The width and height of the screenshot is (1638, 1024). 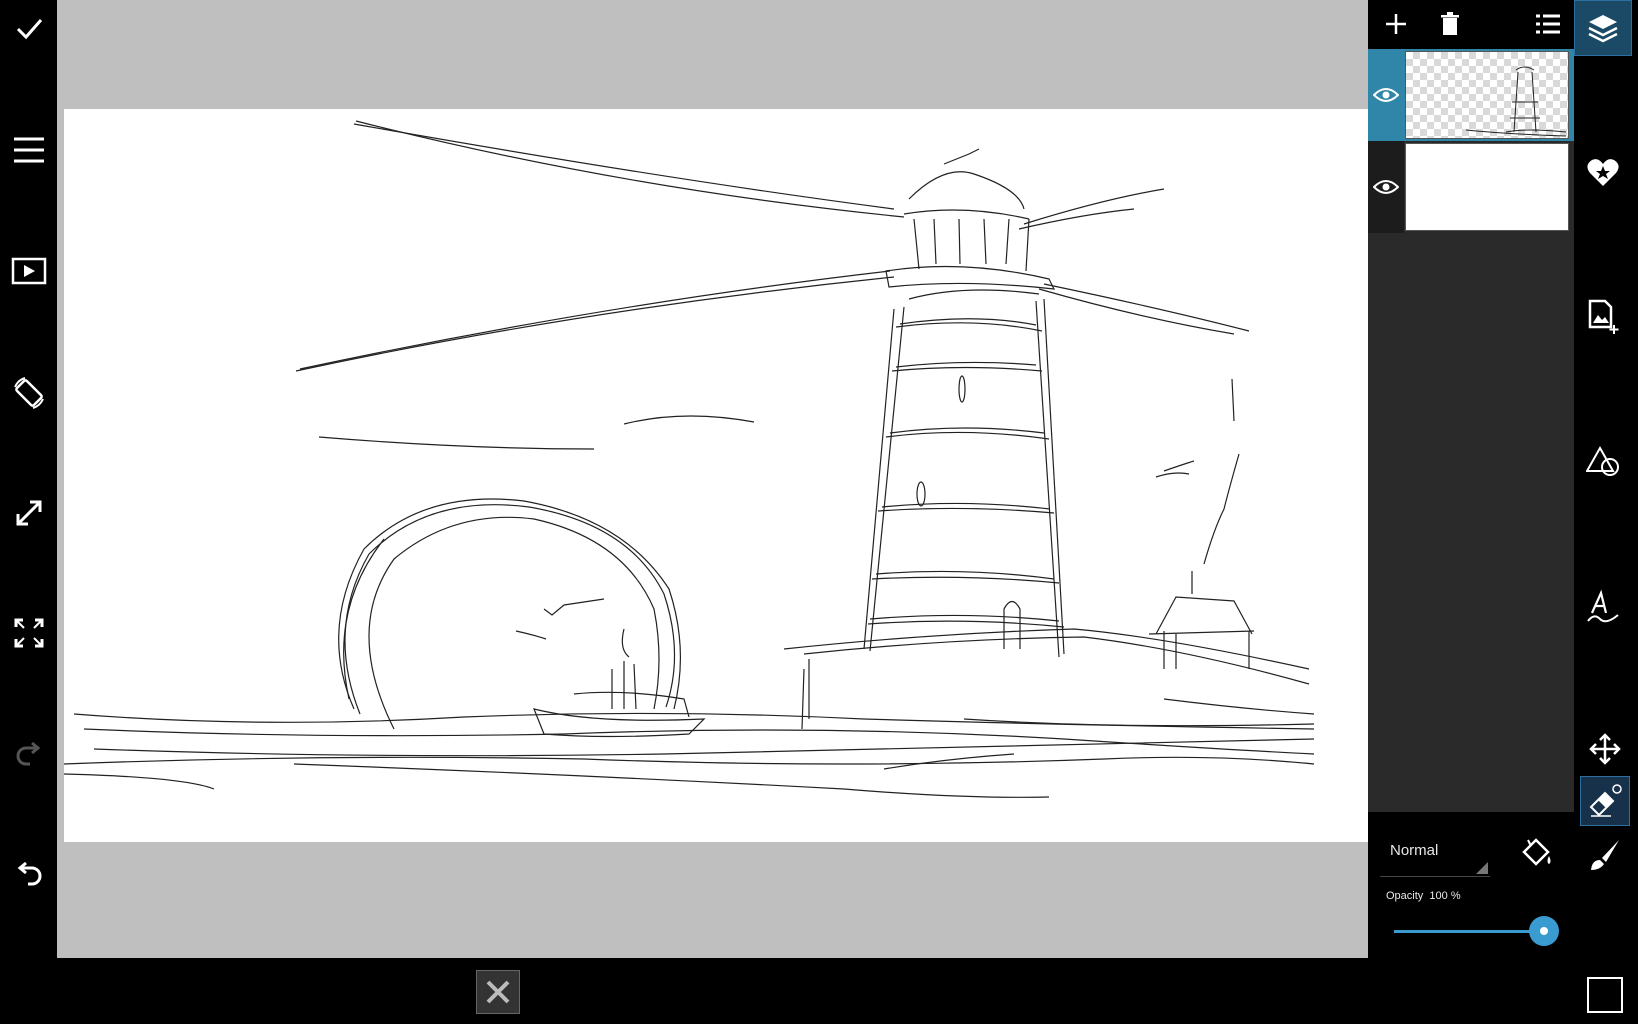 I want to click on text-icon, so click(x=1603, y=606).